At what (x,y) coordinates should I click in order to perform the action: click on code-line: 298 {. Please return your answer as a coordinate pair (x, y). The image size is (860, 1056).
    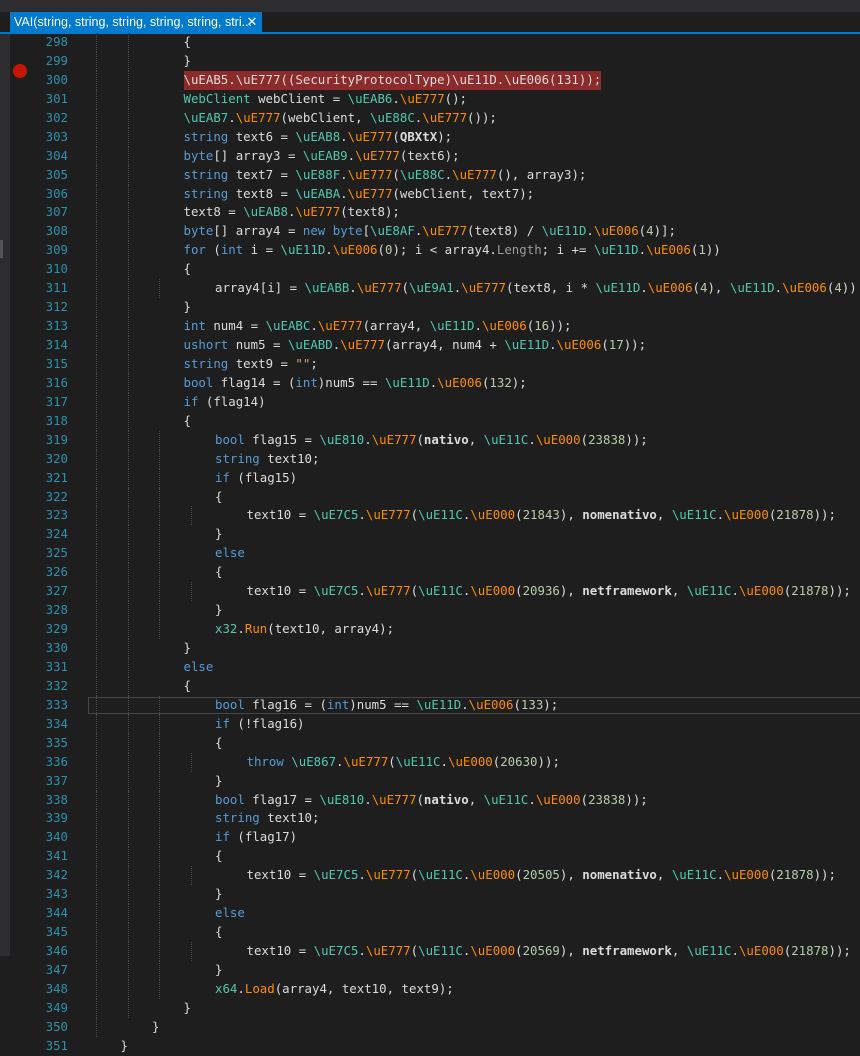
    Looking at the image, I should click on (430, 42).